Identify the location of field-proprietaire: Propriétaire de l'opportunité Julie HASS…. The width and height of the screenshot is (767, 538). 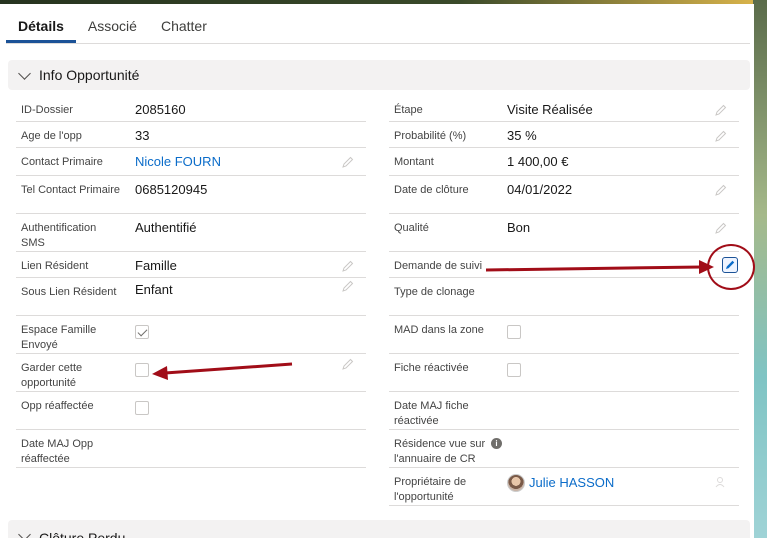
(564, 487).